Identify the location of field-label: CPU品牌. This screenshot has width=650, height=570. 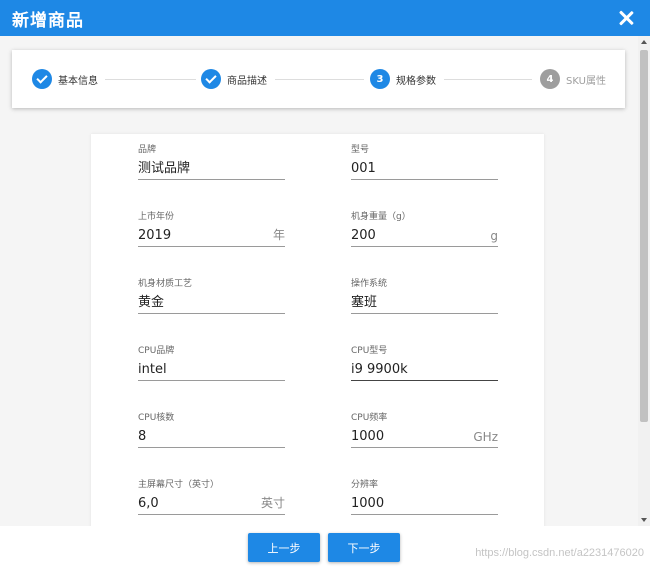
(156, 351).